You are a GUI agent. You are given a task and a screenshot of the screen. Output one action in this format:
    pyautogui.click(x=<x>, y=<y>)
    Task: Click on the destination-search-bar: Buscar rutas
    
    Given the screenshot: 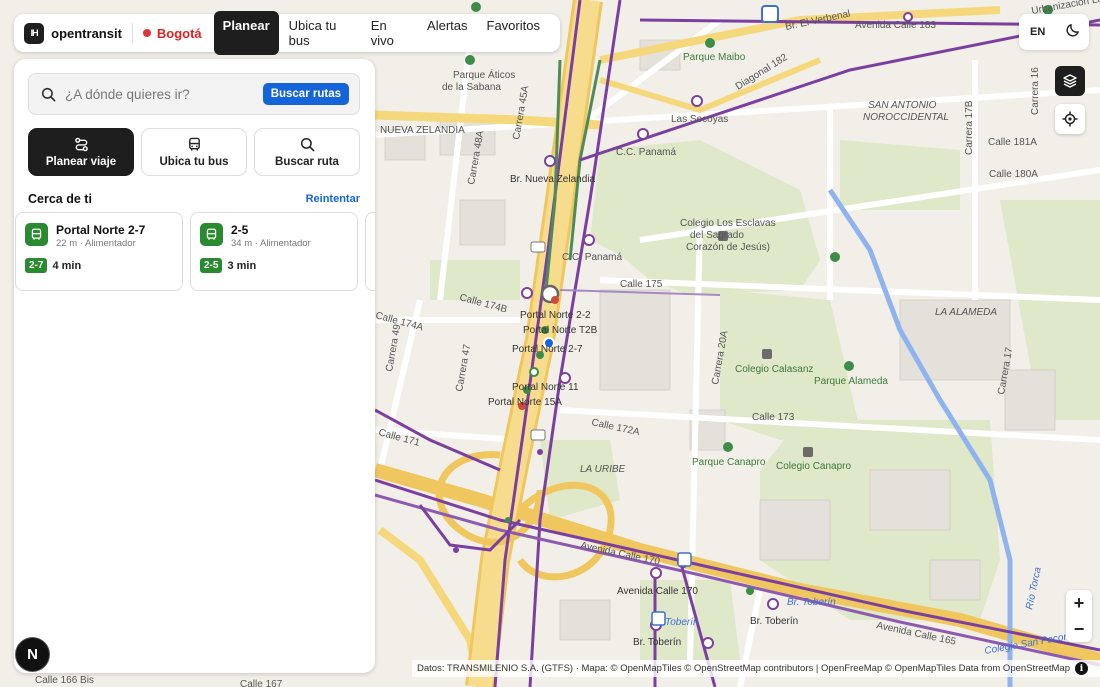 What is the action you would take?
    pyautogui.click(x=194, y=94)
    